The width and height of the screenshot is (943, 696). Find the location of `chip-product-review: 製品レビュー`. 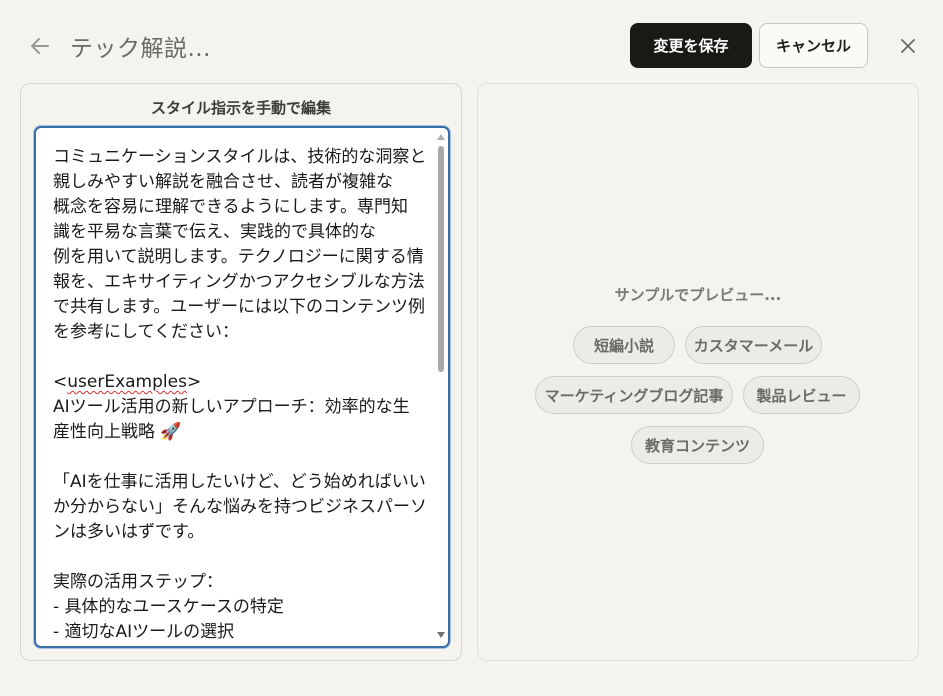

chip-product-review: 製品レビュー is located at coordinates (801, 395).